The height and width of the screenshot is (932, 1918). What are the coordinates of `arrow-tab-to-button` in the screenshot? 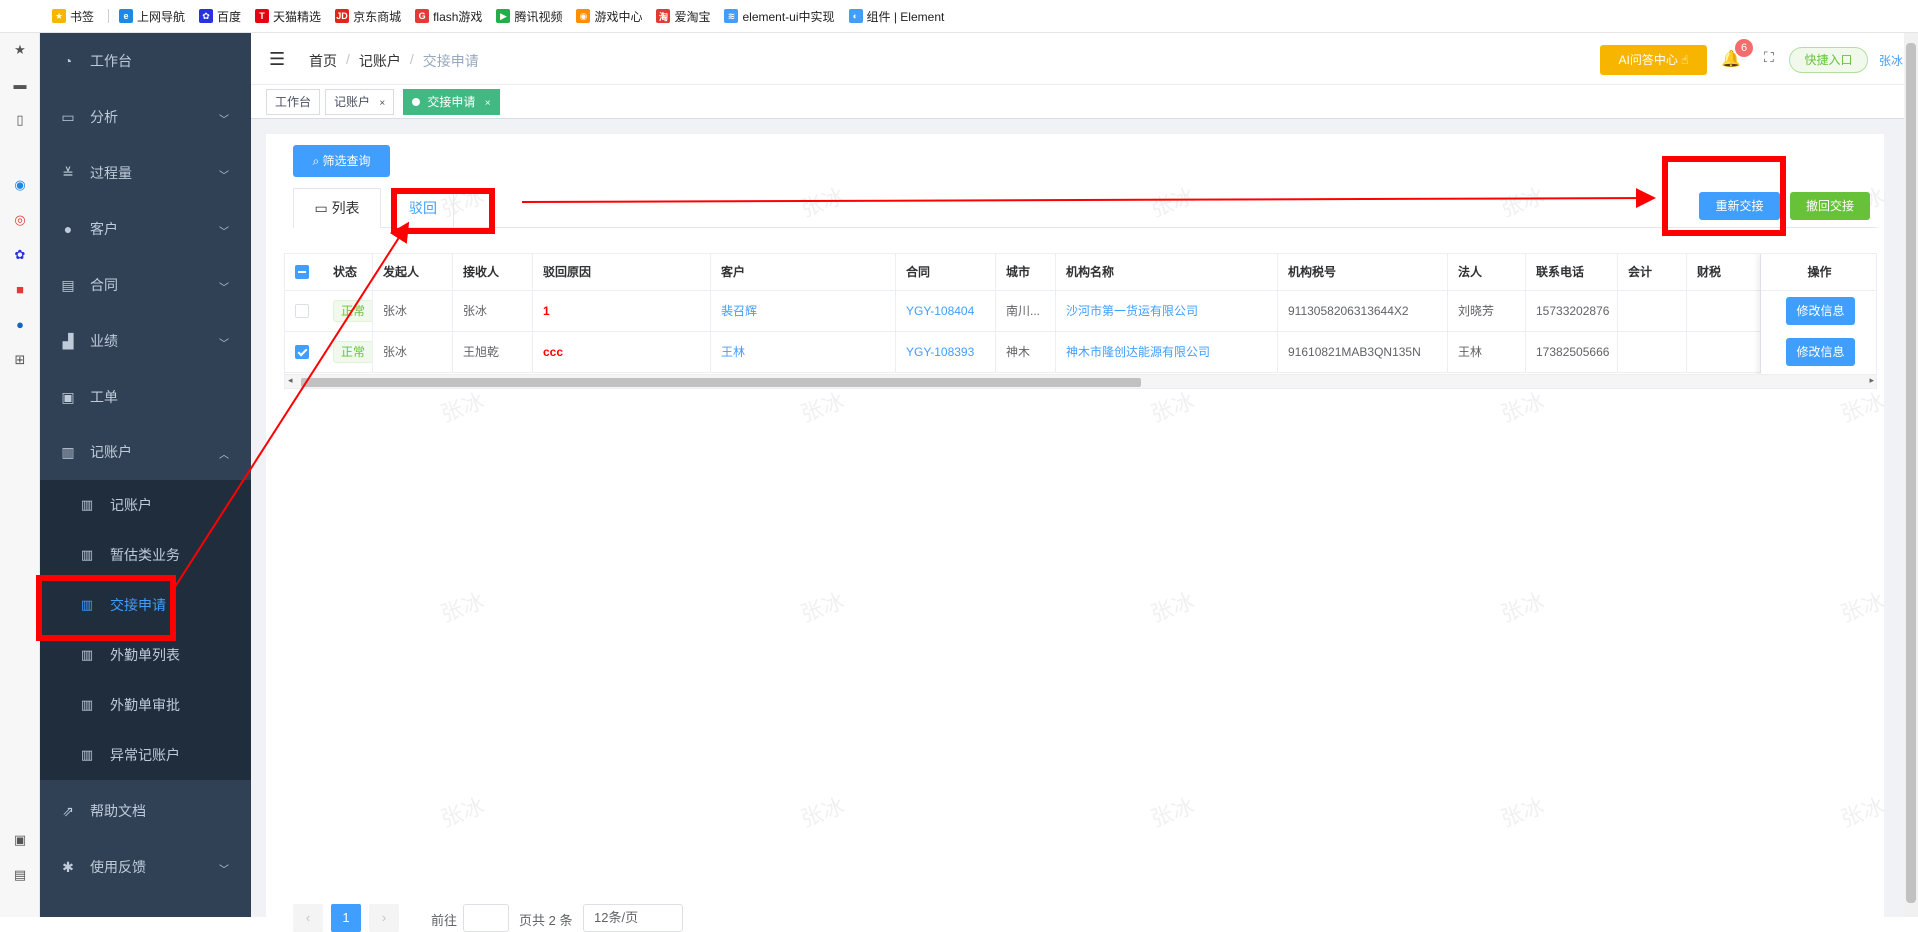 It's located at (1088, 198).